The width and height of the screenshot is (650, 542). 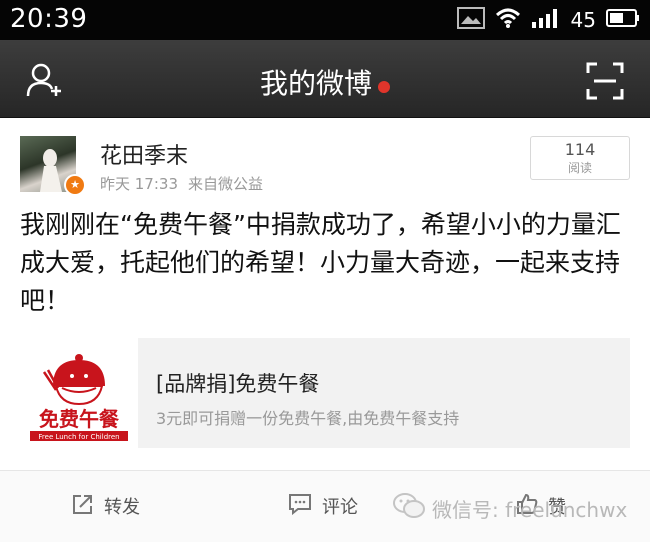 I want to click on share-title: [品牌捐]免费午餐, so click(x=237, y=383).